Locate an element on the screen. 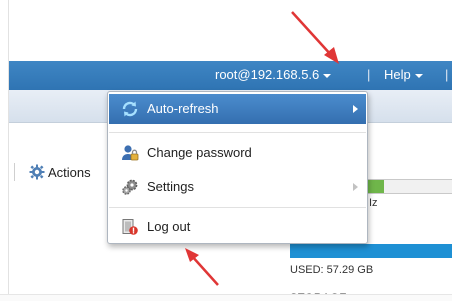  logout-icon is located at coordinates (130, 227).